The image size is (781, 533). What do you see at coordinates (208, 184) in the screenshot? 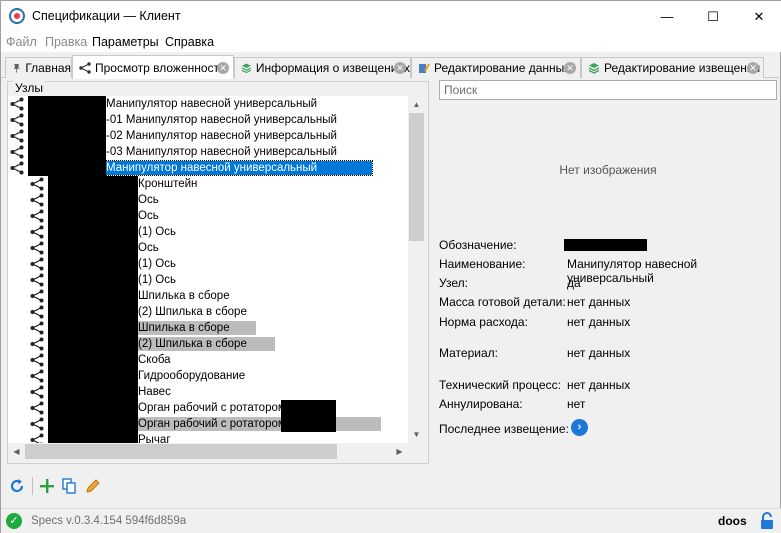
I see `tree-row: Кронштейн` at bounding box center [208, 184].